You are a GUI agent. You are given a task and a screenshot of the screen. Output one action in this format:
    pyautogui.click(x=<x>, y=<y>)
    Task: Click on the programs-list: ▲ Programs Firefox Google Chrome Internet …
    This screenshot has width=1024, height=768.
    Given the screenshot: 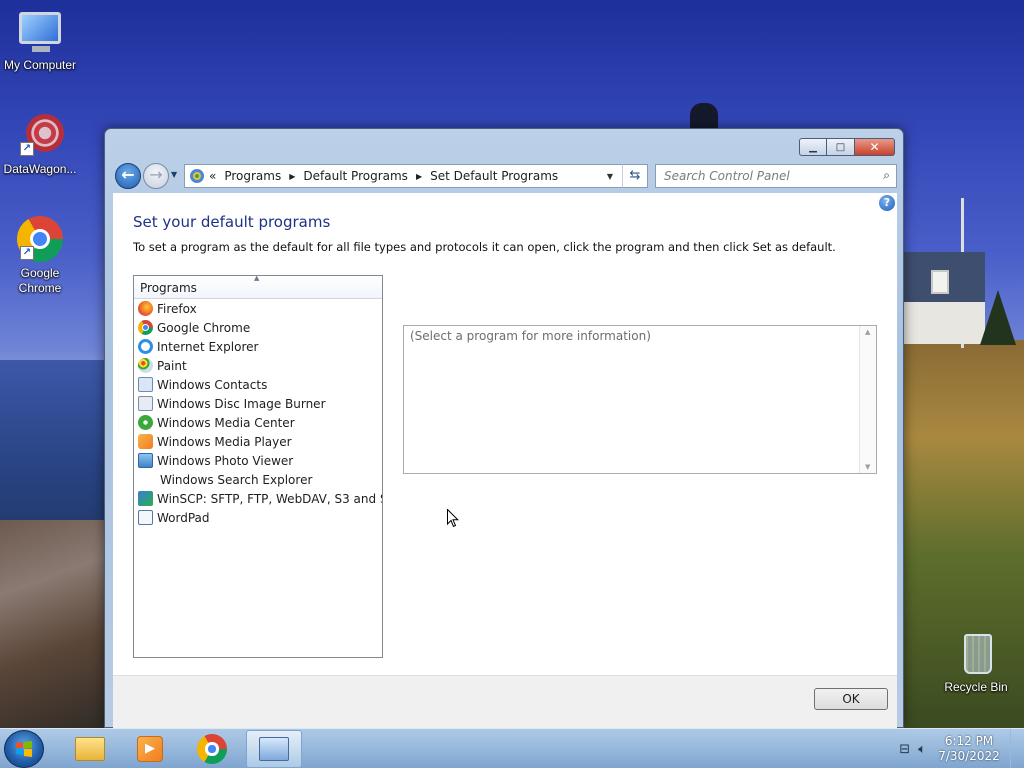 What is the action you would take?
    pyautogui.click(x=258, y=466)
    